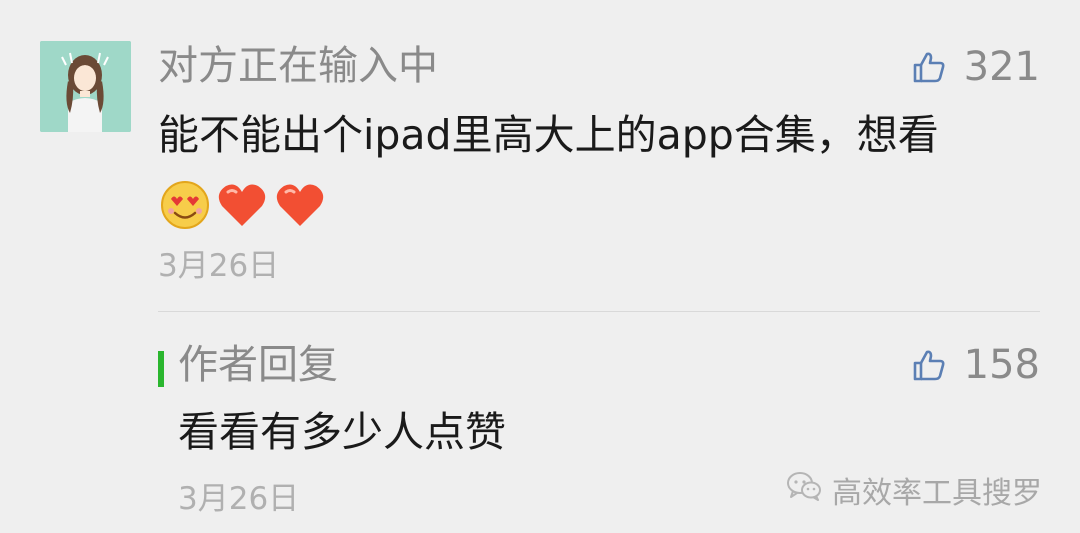 The width and height of the screenshot is (1080, 533). I want to click on comment-emoji-row, so click(243, 207).